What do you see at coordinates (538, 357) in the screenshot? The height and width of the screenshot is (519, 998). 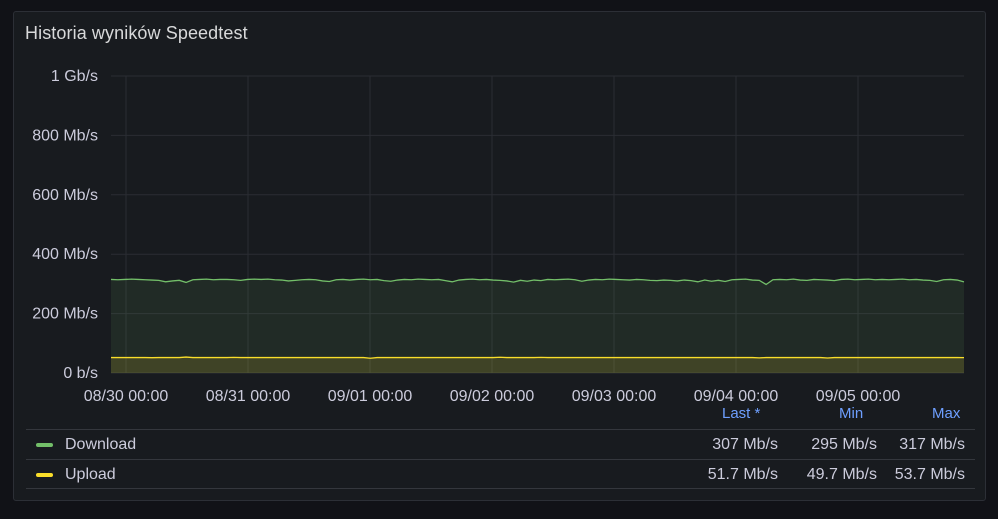 I see `upload-series-line` at bounding box center [538, 357].